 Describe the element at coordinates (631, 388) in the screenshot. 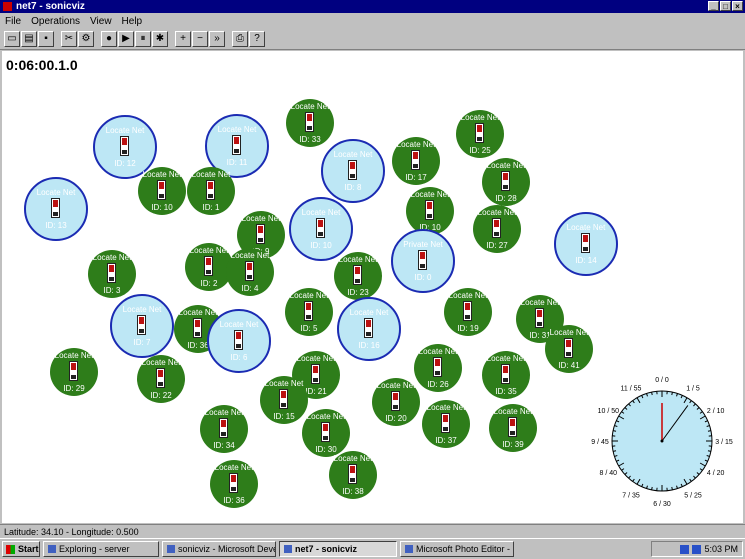

I see `clock-label: 11 / 55` at that location.